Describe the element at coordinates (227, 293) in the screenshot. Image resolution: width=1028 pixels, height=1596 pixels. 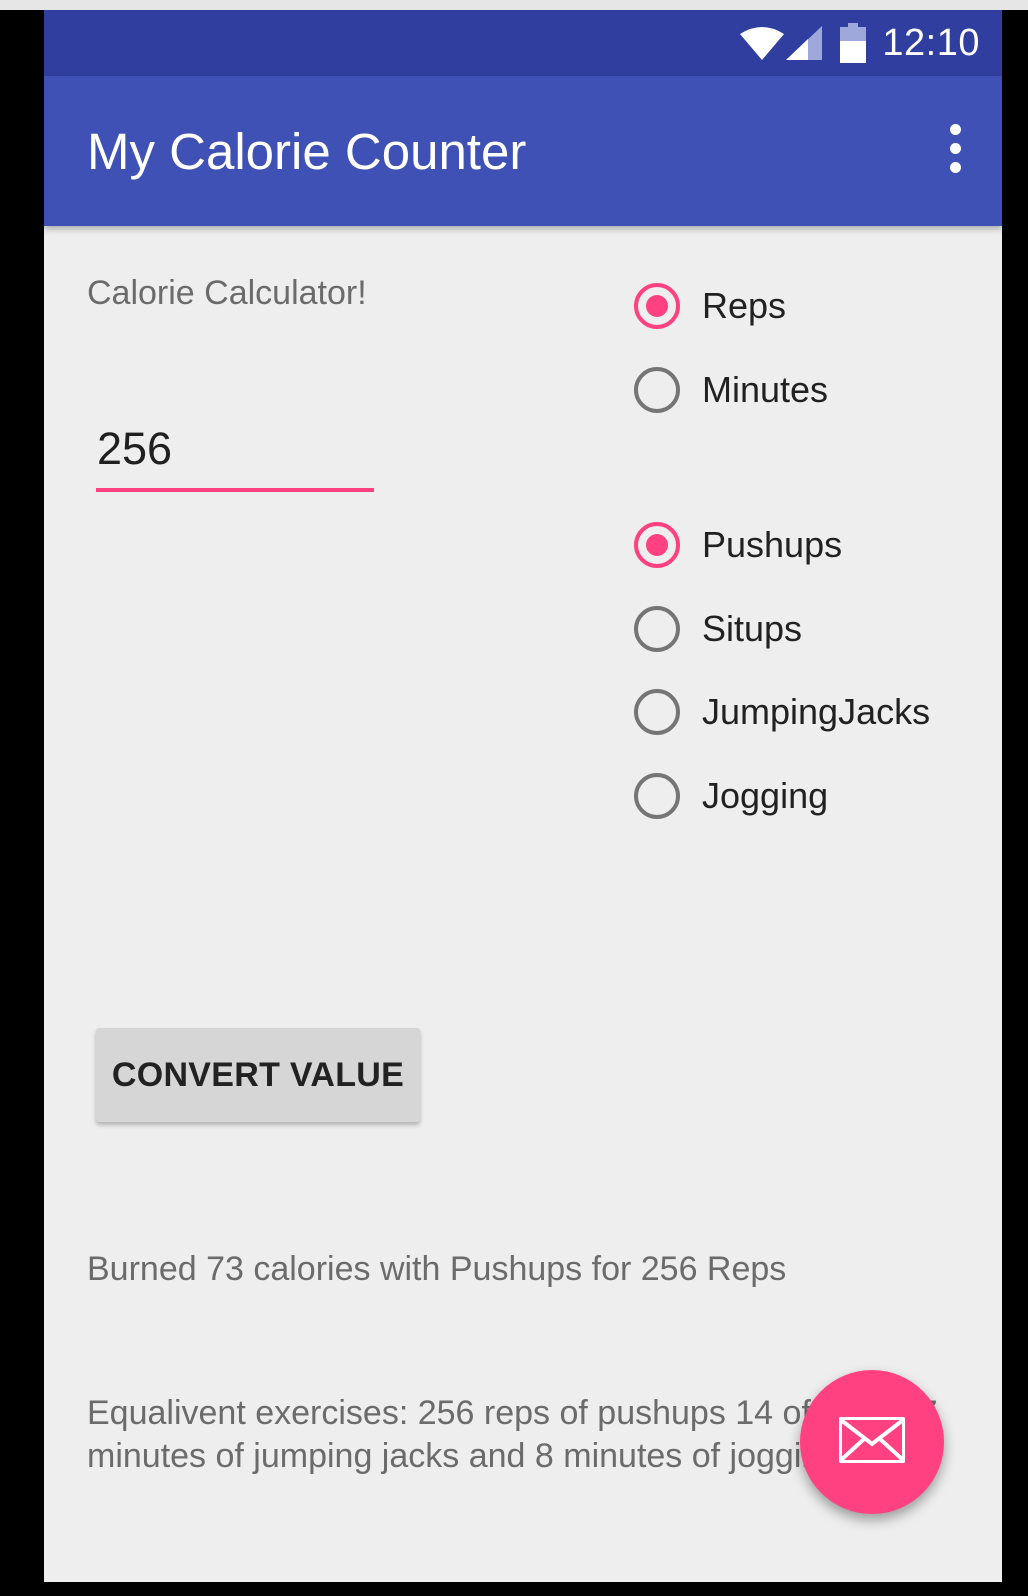
I see `calculator-heading: Calorie Calculator!` at that location.